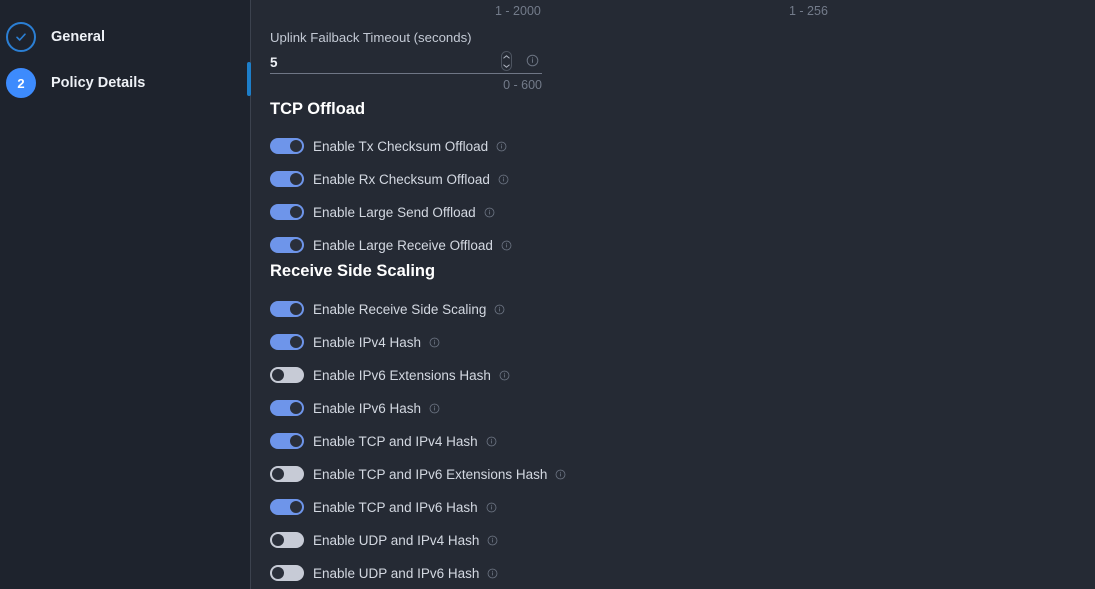  Describe the element at coordinates (394, 212) in the screenshot. I see `toggle-label: Enable Large Send Offload` at that location.